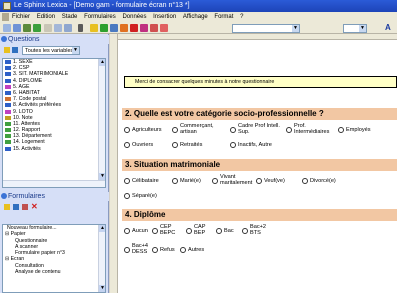  What do you see at coordinates (223, 17) in the screenshot?
I see `menu-format: Format` at bounding box center [223, 17].